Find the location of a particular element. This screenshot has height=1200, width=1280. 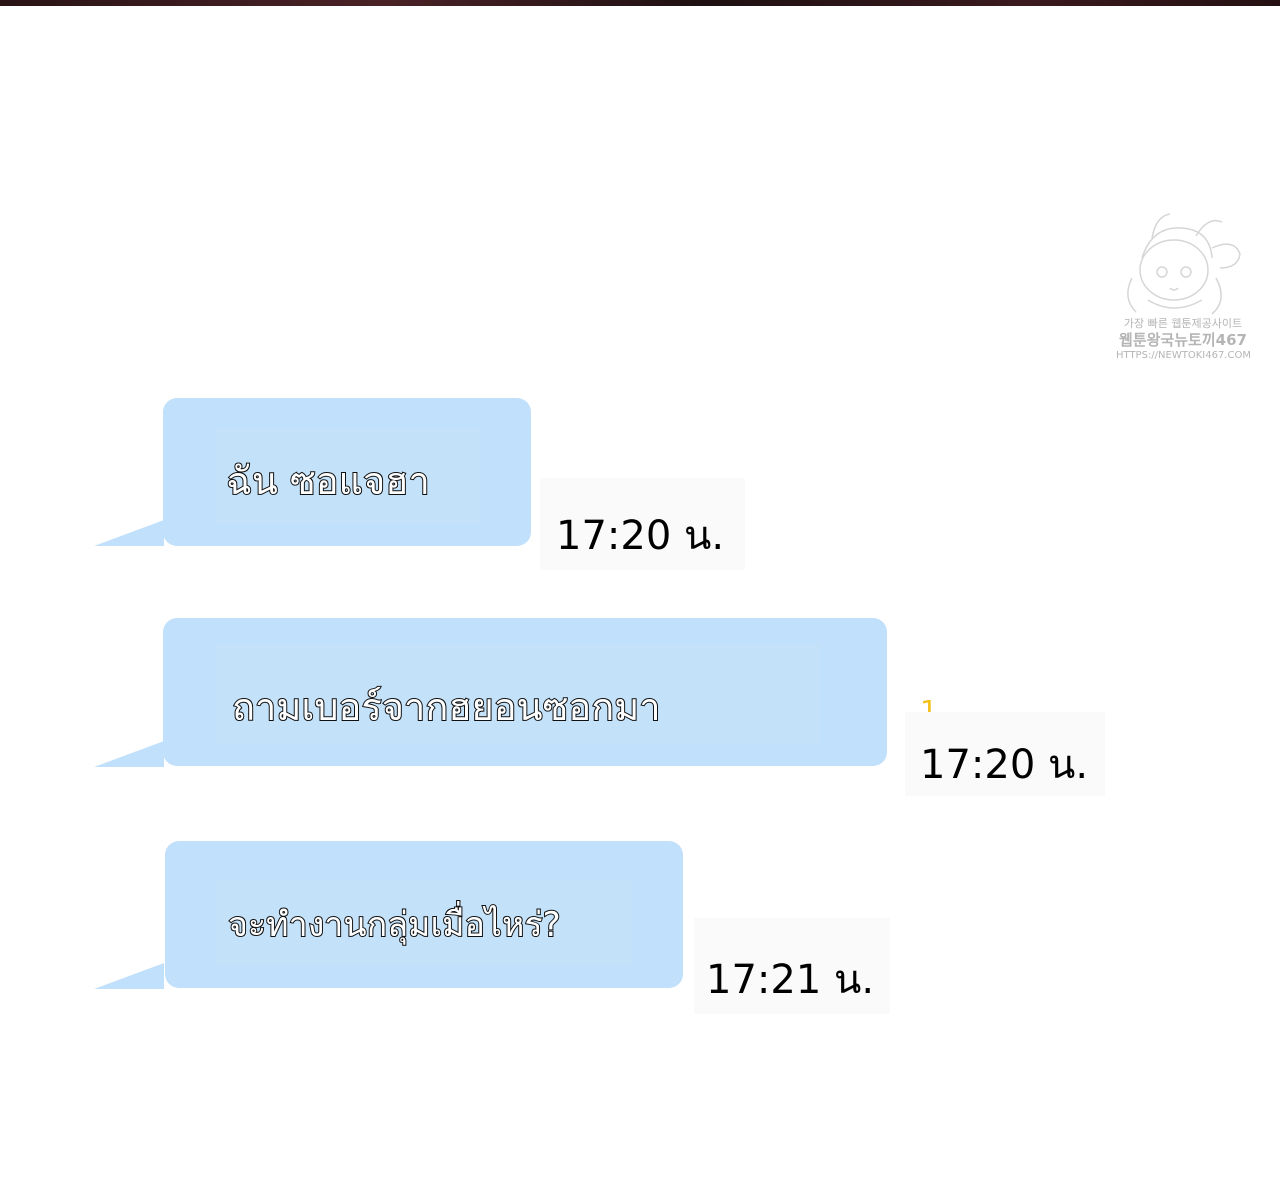

watermark-site-name: 웹툰왕국뉴토끼467 is located at coordinates (1183, 340).